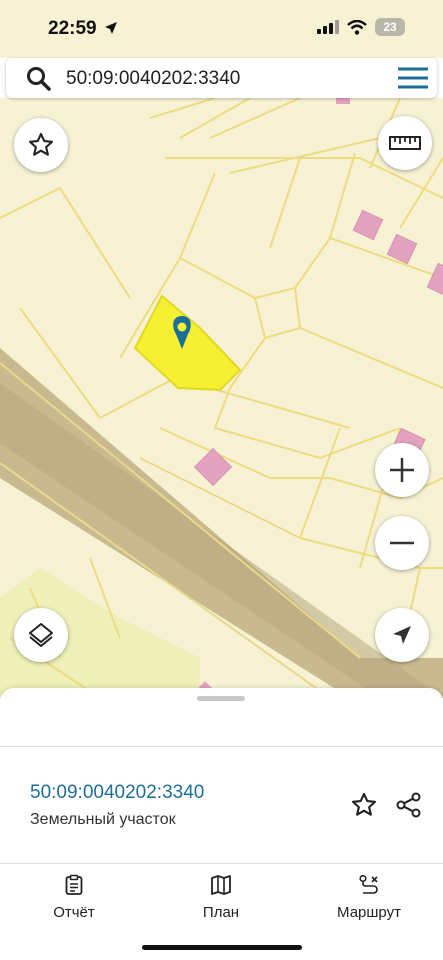  What do you see at coordinates (390, 27) in the screenshot?
I see `battery-indicator: 23` at bounding box center [390, 27].